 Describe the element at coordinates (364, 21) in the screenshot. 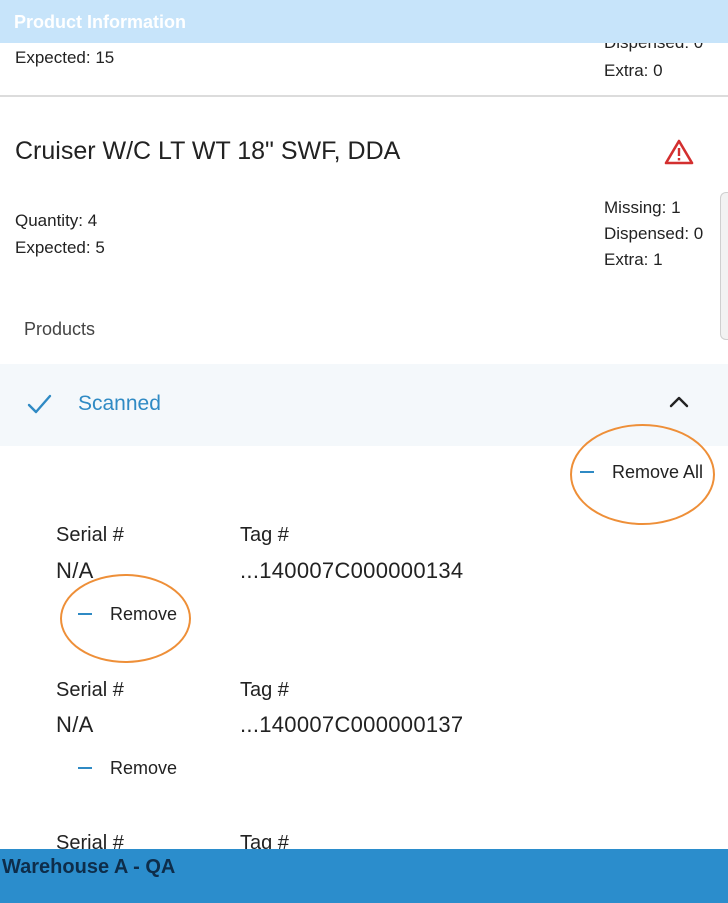

I see `header-bar: Product Information` at that location.